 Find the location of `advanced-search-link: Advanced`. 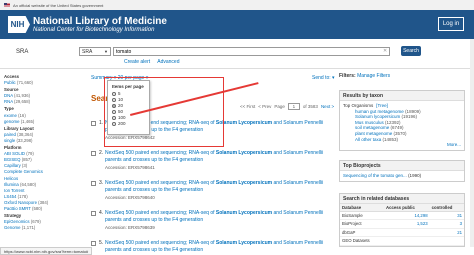

advanced-search-link: Advanced is located at coordinates (168, 62).